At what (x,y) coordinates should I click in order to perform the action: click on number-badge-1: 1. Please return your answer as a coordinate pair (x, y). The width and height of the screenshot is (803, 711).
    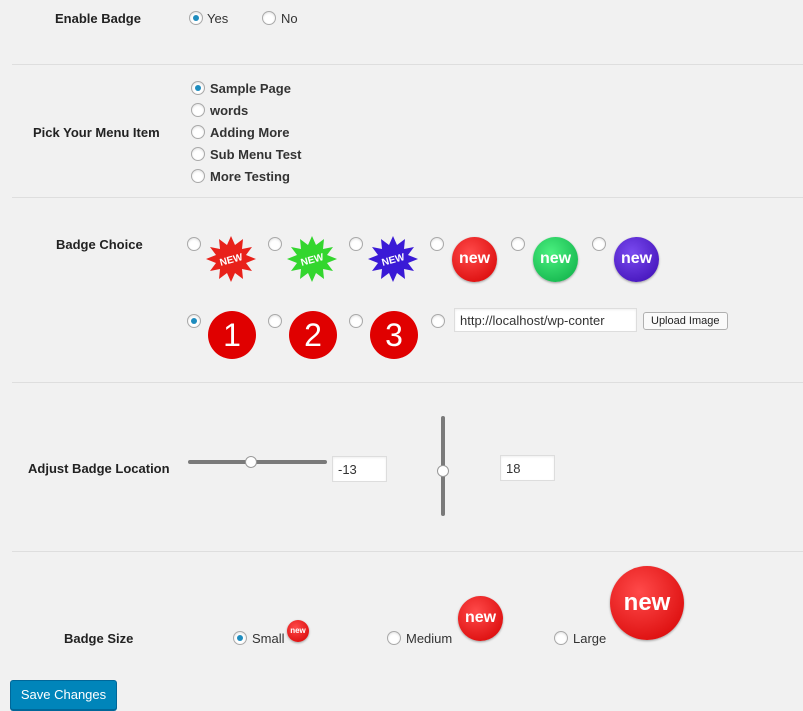
    Looking at the image, I should click on (232, 335).